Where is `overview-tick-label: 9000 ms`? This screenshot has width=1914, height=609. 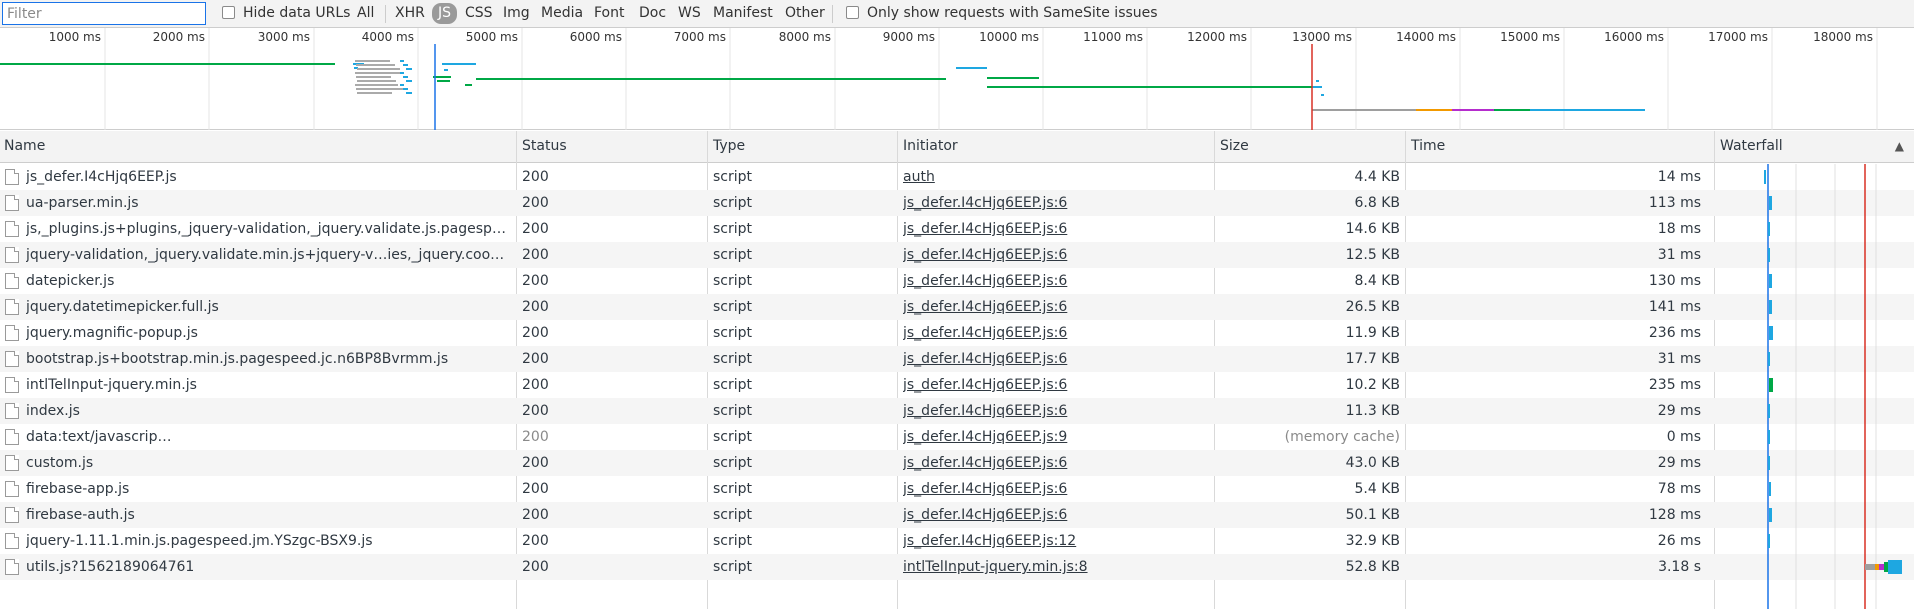 overview-tick-label: 9000 ms is located at coordinates (909, 37).